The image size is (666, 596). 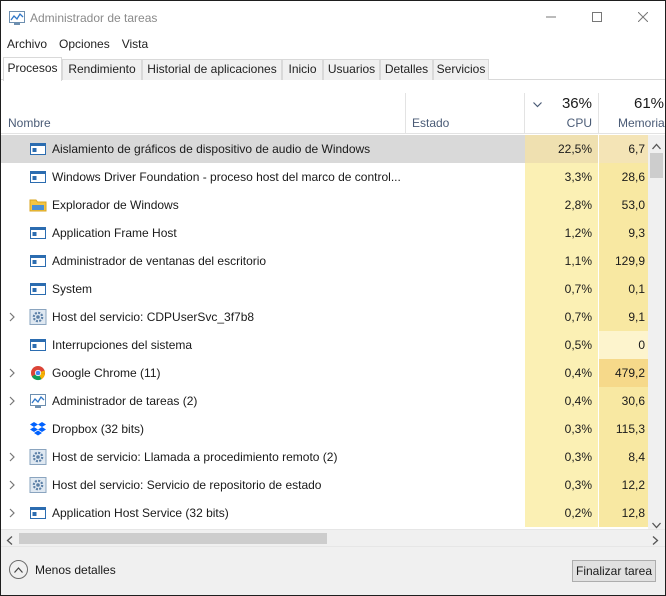 I want to click on process-name-cell: Host del servicio: CDPUserSvc_3f7b8, so click(x=263, y=317).